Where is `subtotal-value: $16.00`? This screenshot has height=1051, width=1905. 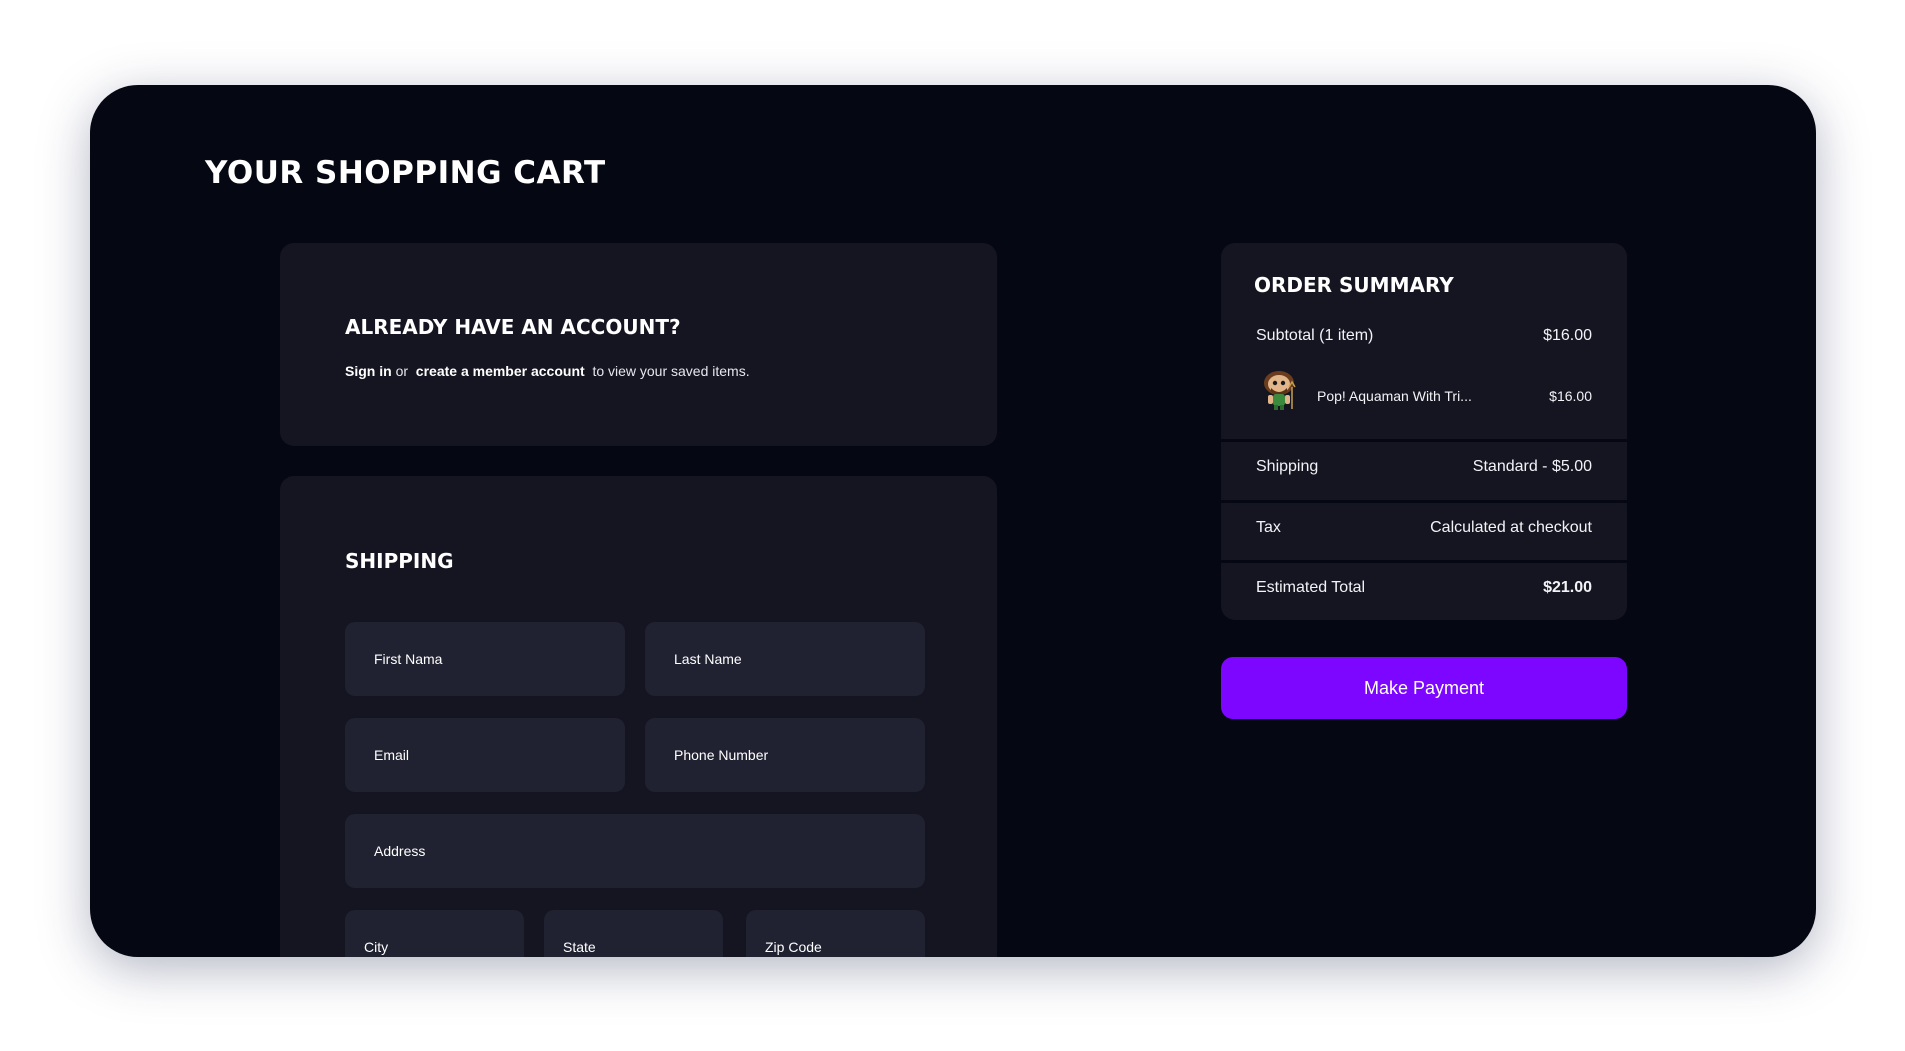 subtotal-value: $16.00 is located at coordinates (1567, 335).